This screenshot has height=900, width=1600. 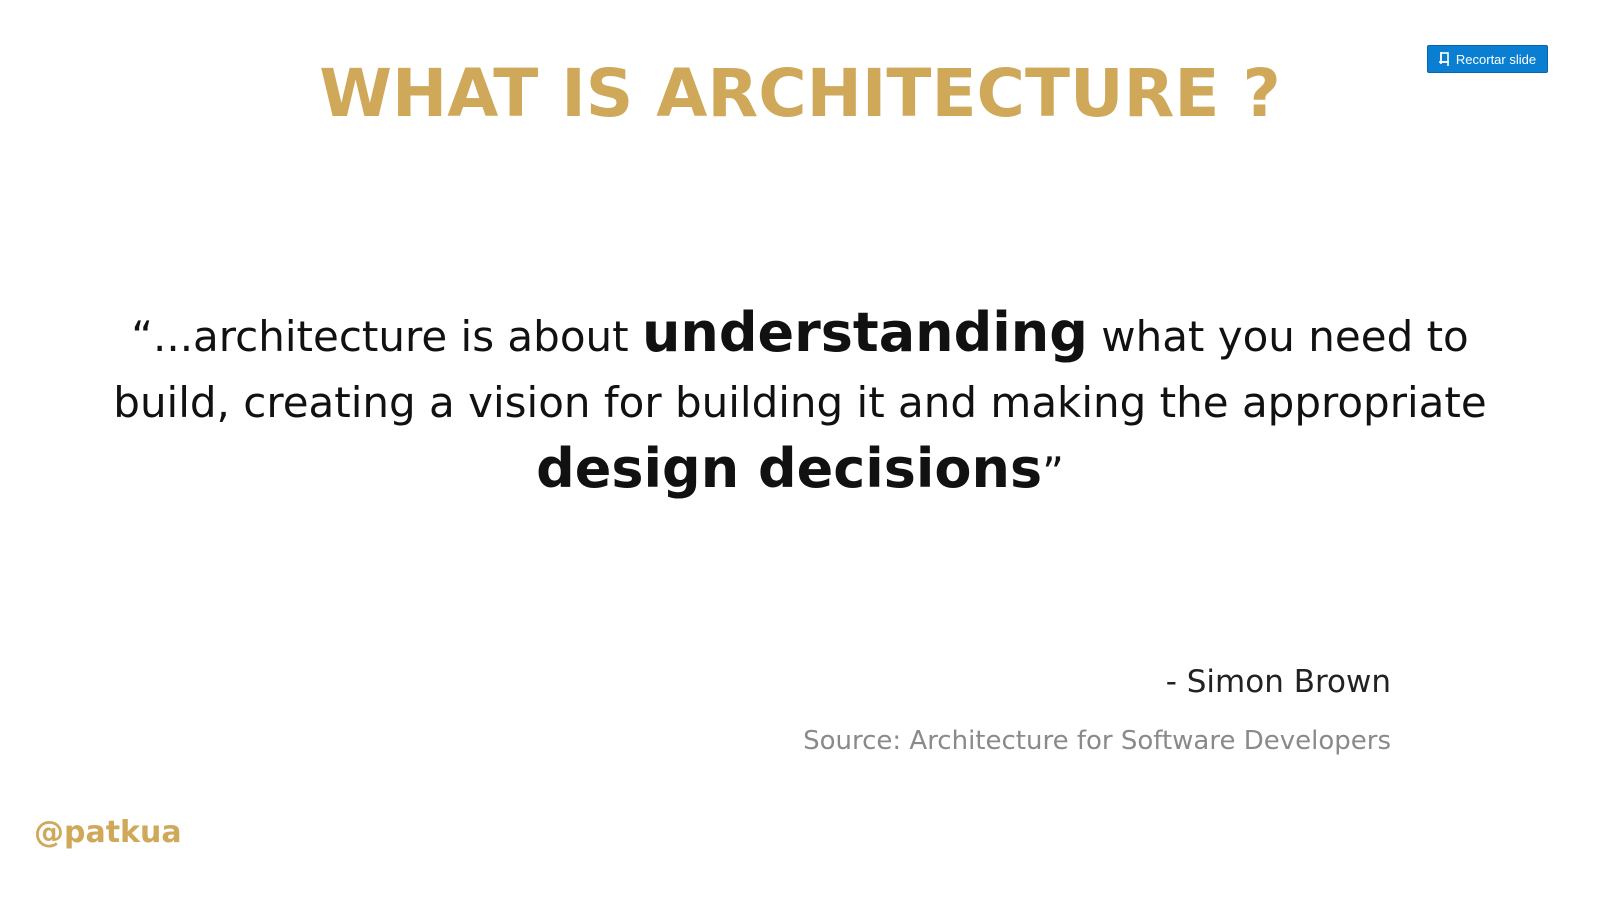 I want to click on clip-slide-icon, so click(x=1444, y=59).